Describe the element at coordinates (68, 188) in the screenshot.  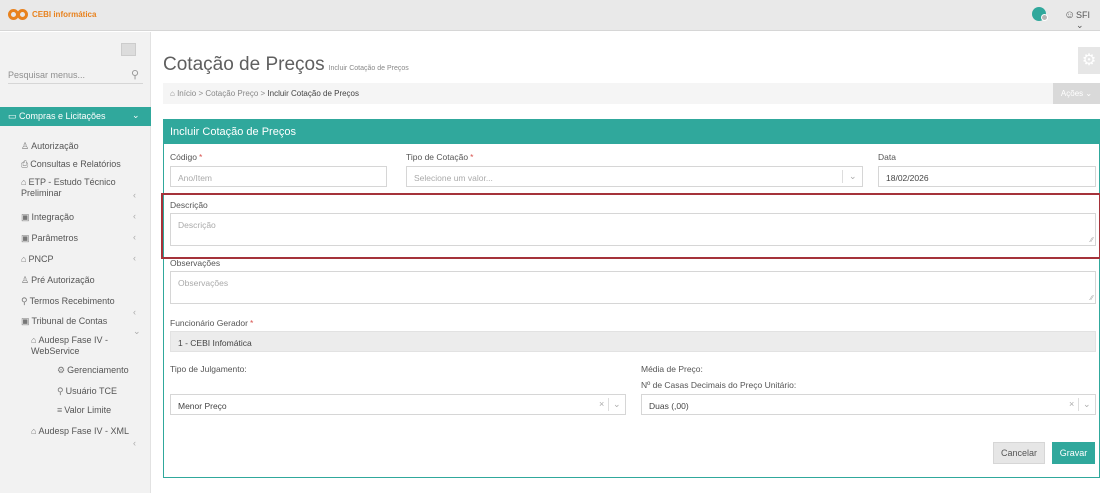
I see `sidebar-item-etp: ⌂ ETP - Estudo Técnico Preliminar` at that location.